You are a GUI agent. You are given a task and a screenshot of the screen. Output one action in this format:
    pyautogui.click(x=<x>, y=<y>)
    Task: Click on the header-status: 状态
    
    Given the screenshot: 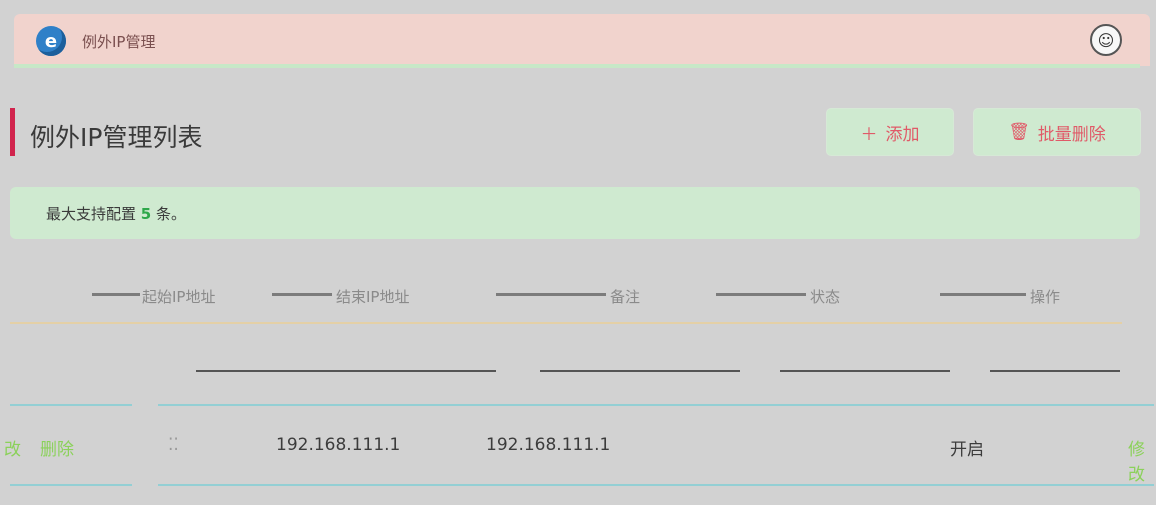 What is the action you would take?
    pyautogui.click(x=825, y=297)
    